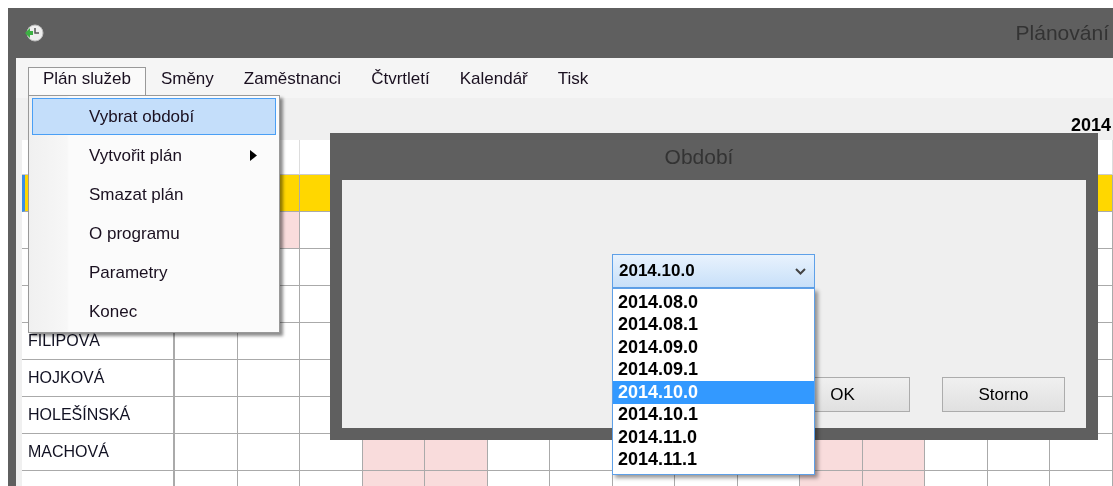 This screenshot has width=1113, height=486. I want to click on menu-entry: Smazat plán, so click(154, 194).